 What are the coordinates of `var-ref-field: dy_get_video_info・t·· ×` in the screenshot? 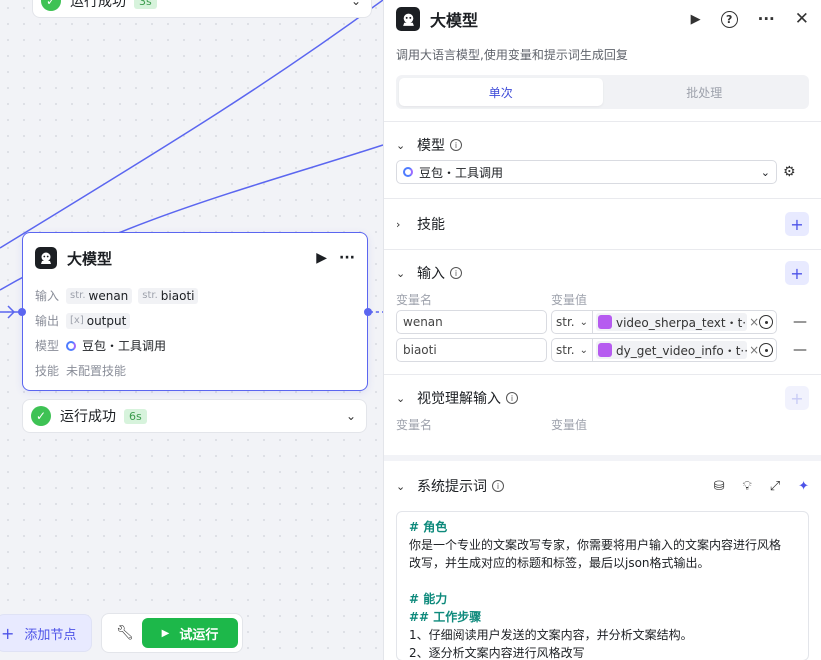 It's located at (685, 350).